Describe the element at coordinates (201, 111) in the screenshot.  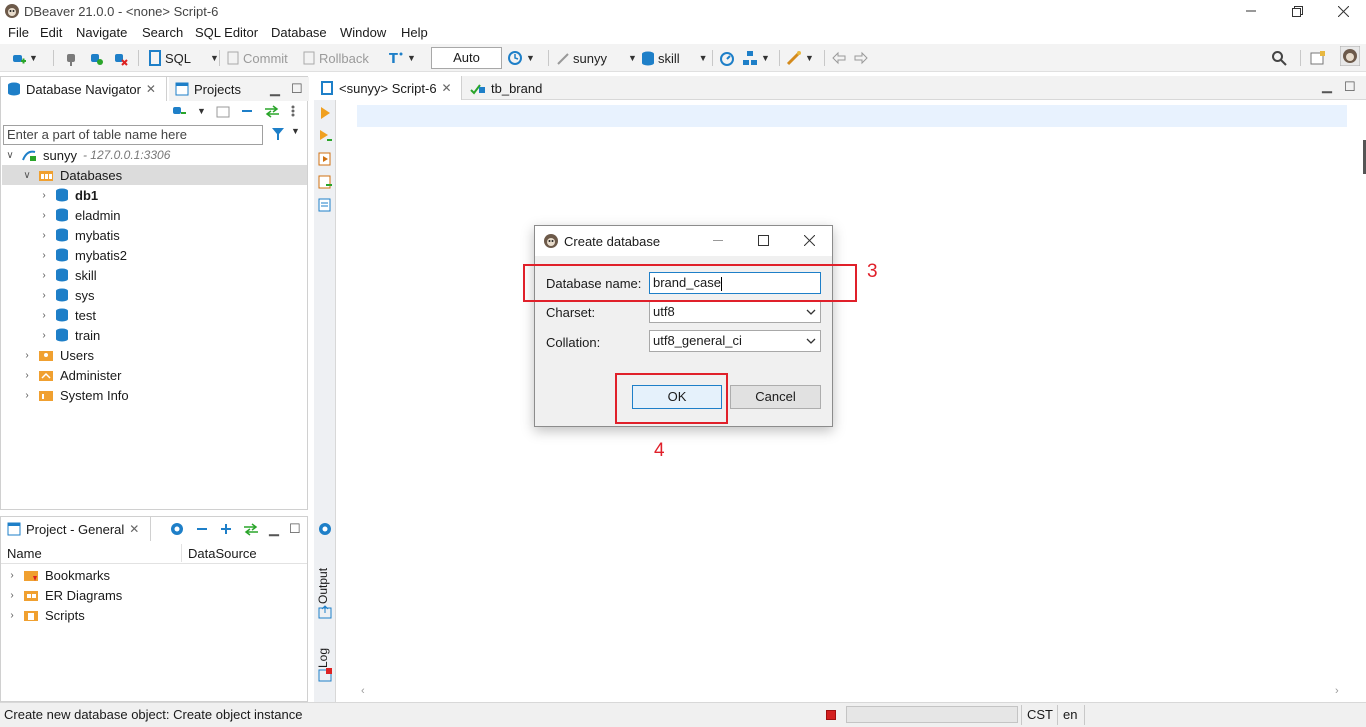
I see `new-connection-dropdown-icon: ▼` at that location.